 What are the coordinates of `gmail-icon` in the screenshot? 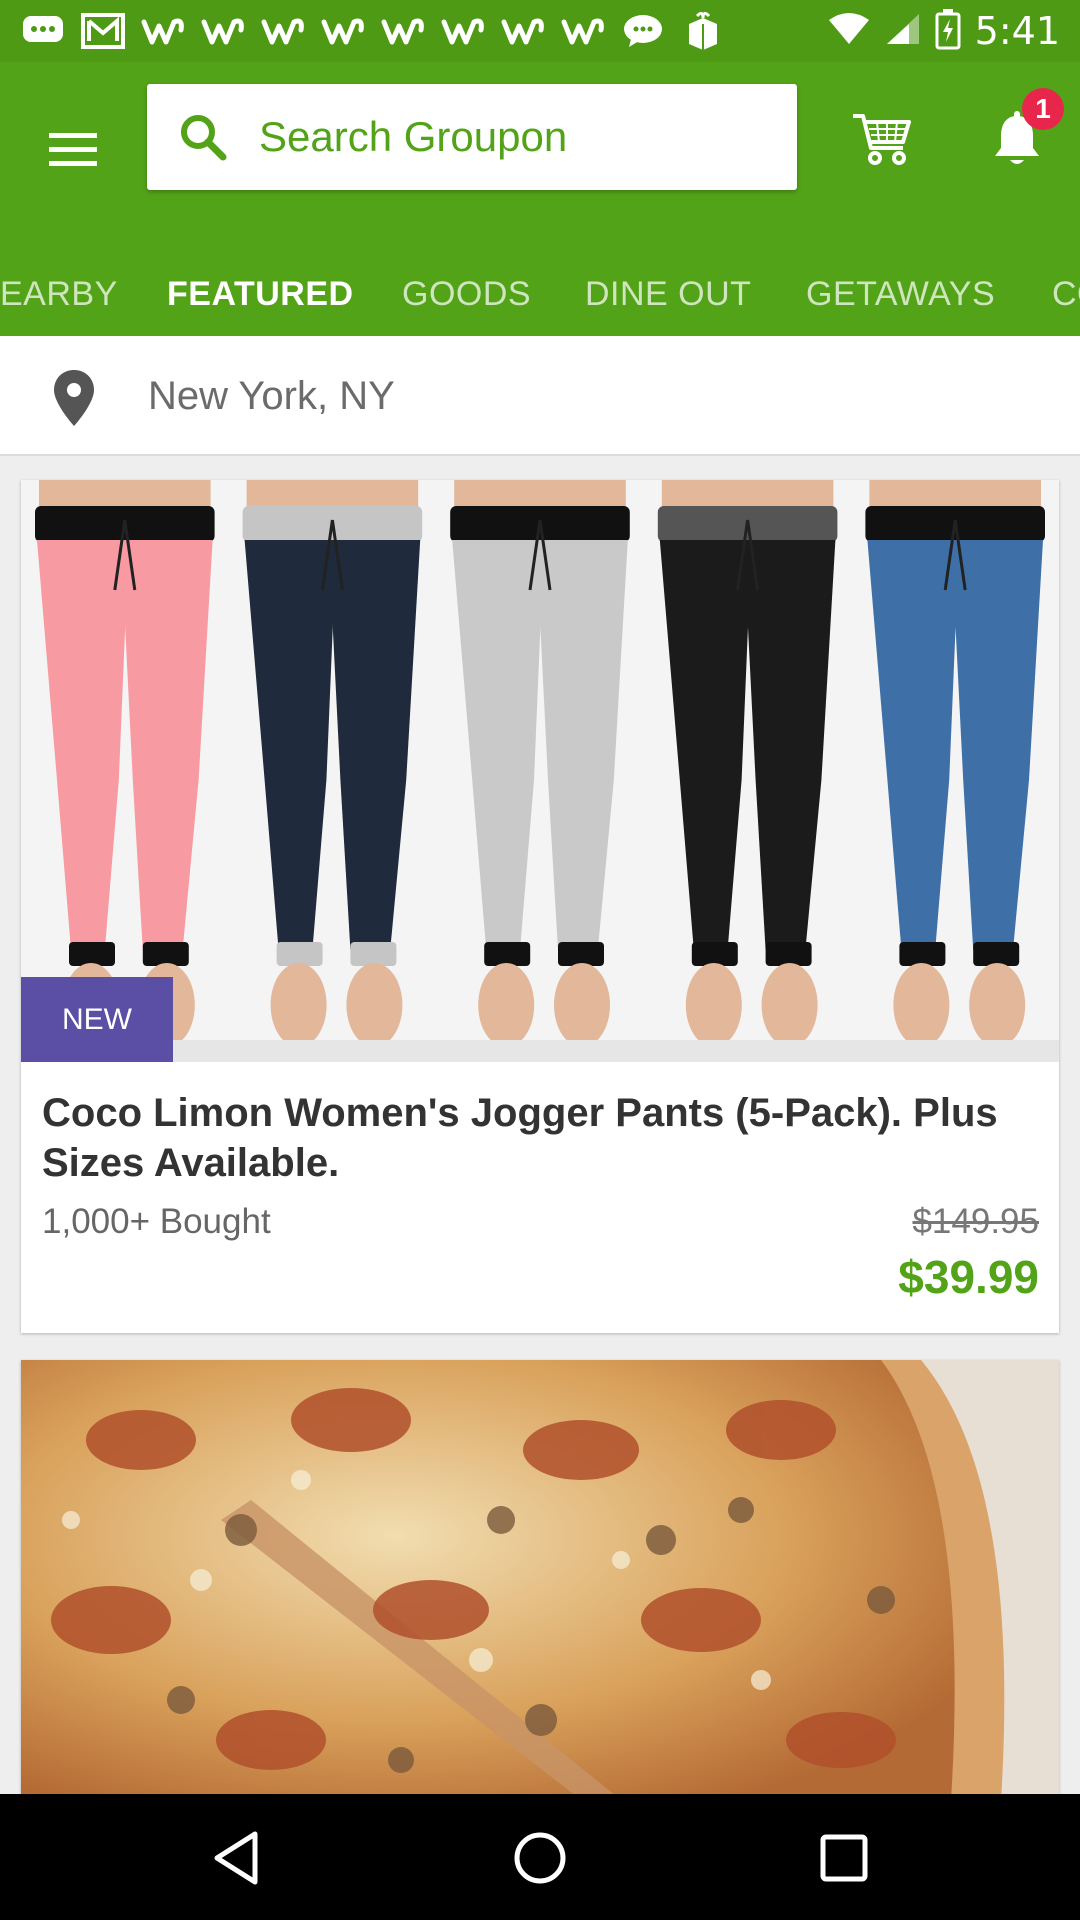 It's located at (103, 31).